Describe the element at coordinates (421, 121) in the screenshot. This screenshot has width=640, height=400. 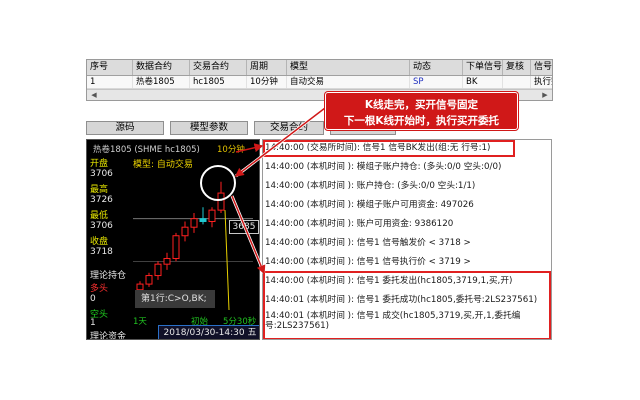
I see `callout-line-2: 下一根K线开始时，执行买开委托` at that location.